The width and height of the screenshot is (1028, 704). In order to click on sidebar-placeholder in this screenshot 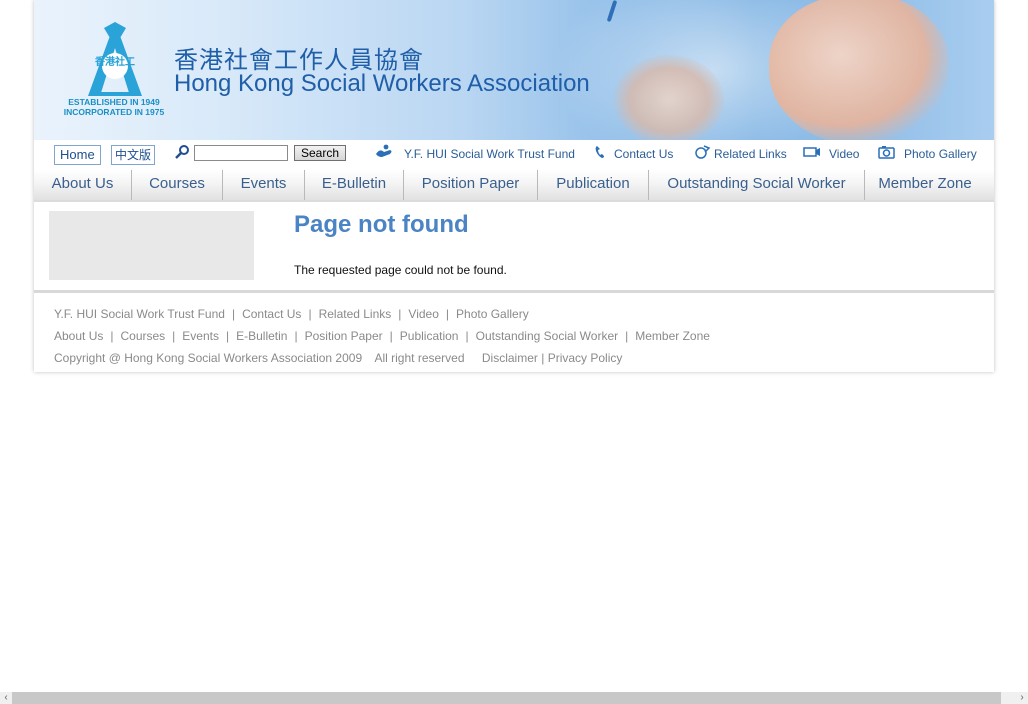, I will do `click(151, 245)`.